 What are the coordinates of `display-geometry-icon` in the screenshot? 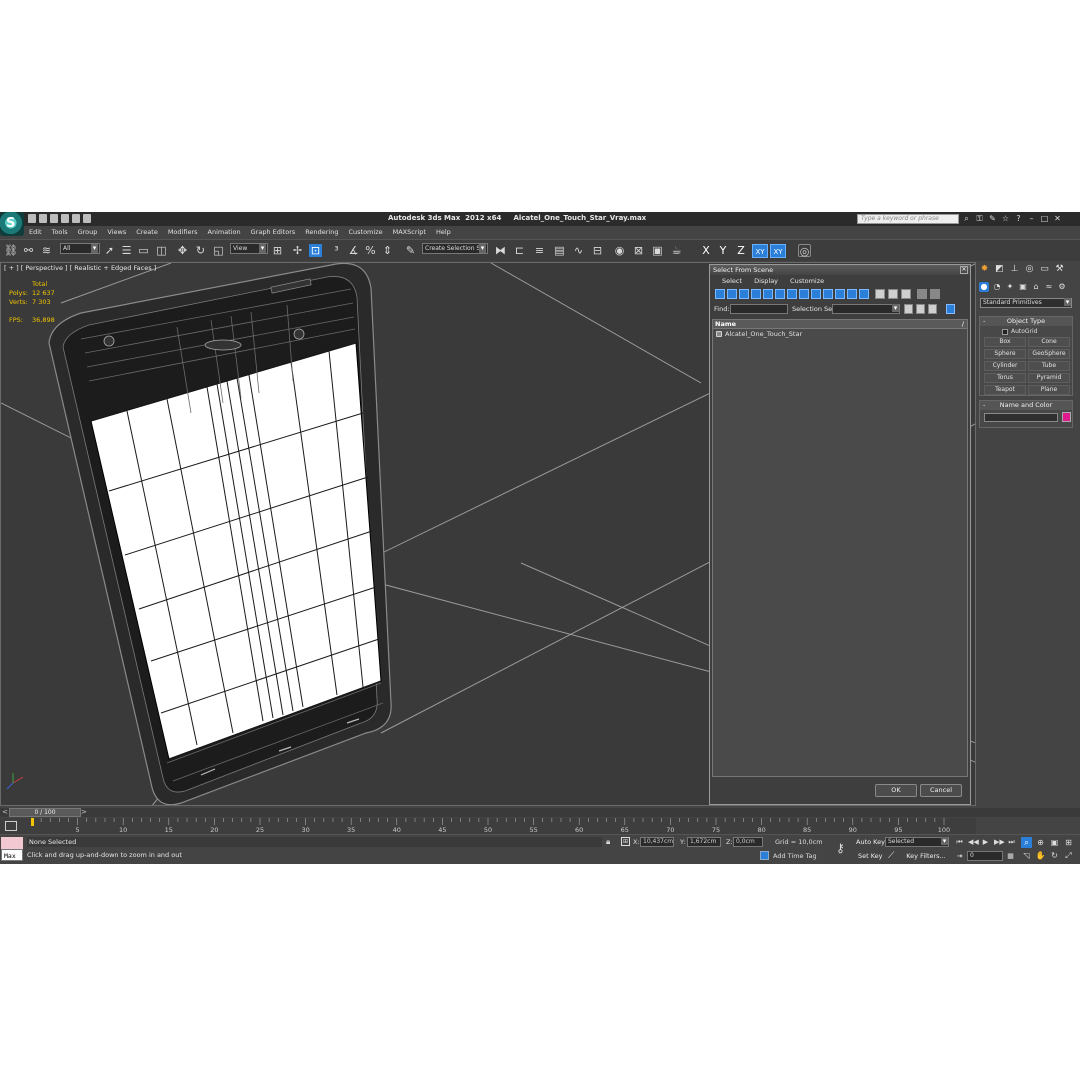 It's located at (720, 294).